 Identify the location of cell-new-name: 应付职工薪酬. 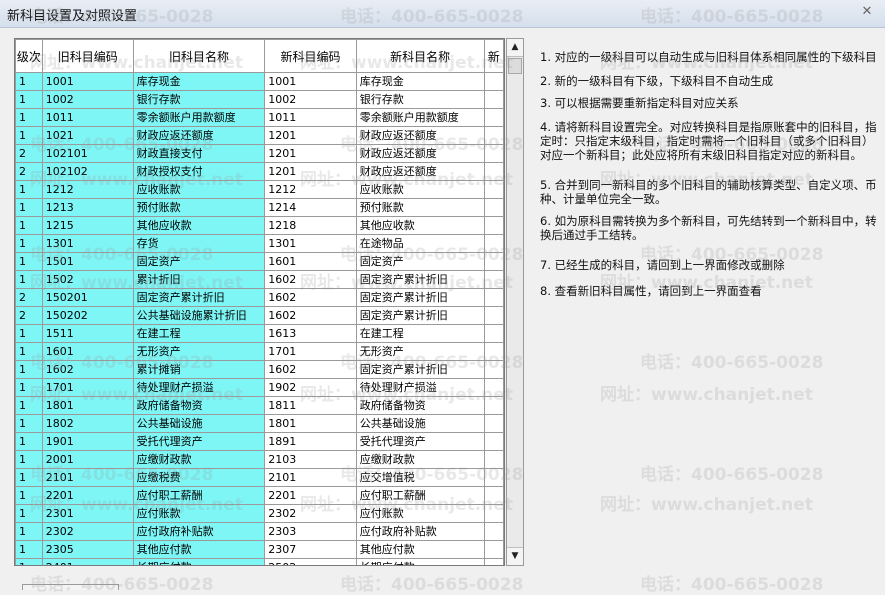
(420, 495).